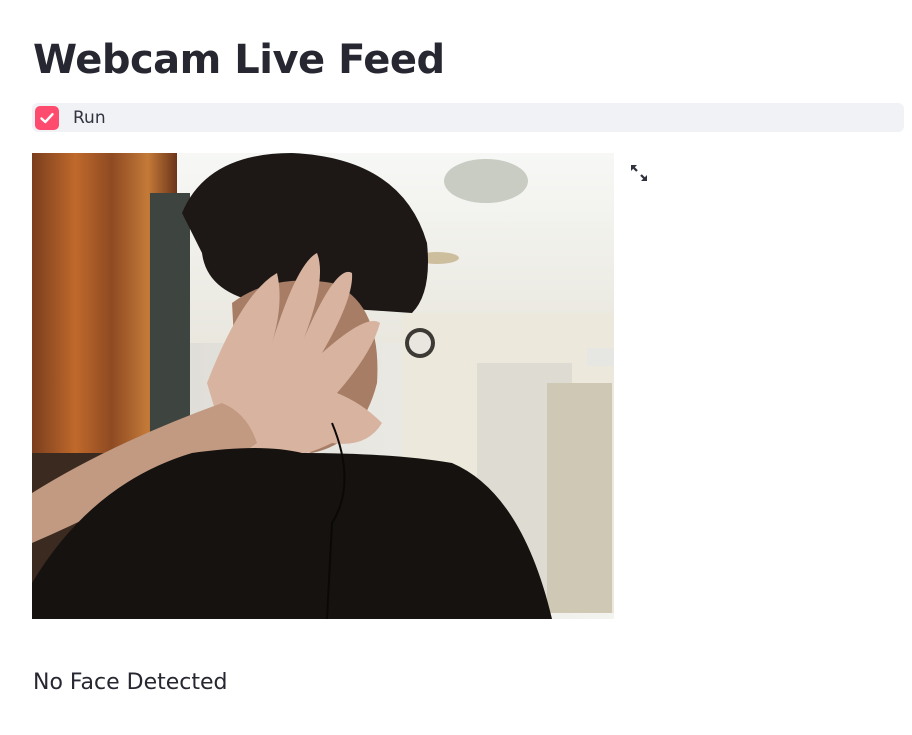 The image size is (912, 735). I want to click on face-detection-status: No Face Detected, so click(130, 682).